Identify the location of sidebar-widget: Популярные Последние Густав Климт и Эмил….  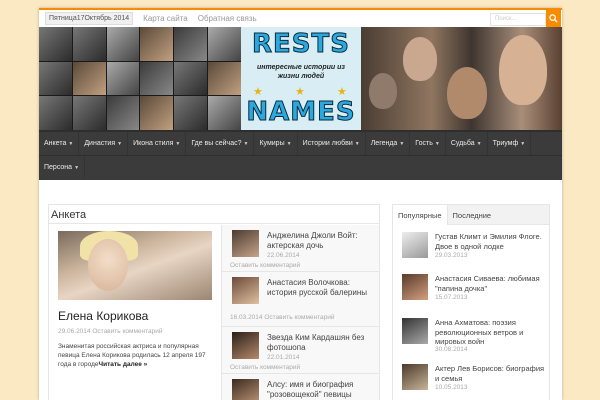
(471, 302).